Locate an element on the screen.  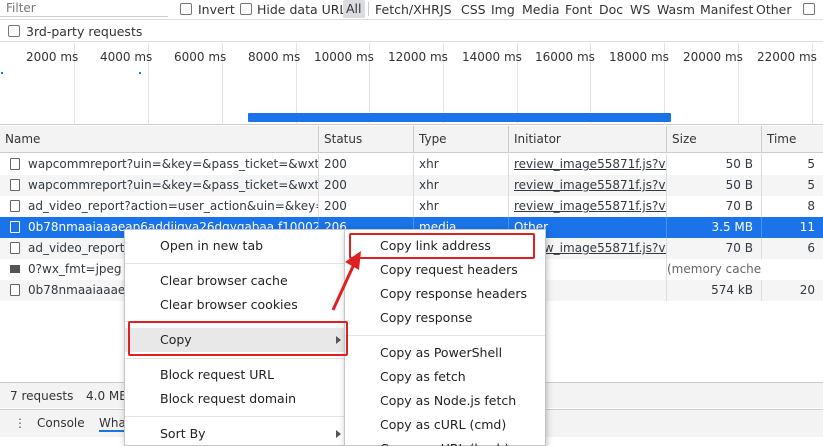
has-blocked-cookies-checkbox is located at coordinates (809, 9).